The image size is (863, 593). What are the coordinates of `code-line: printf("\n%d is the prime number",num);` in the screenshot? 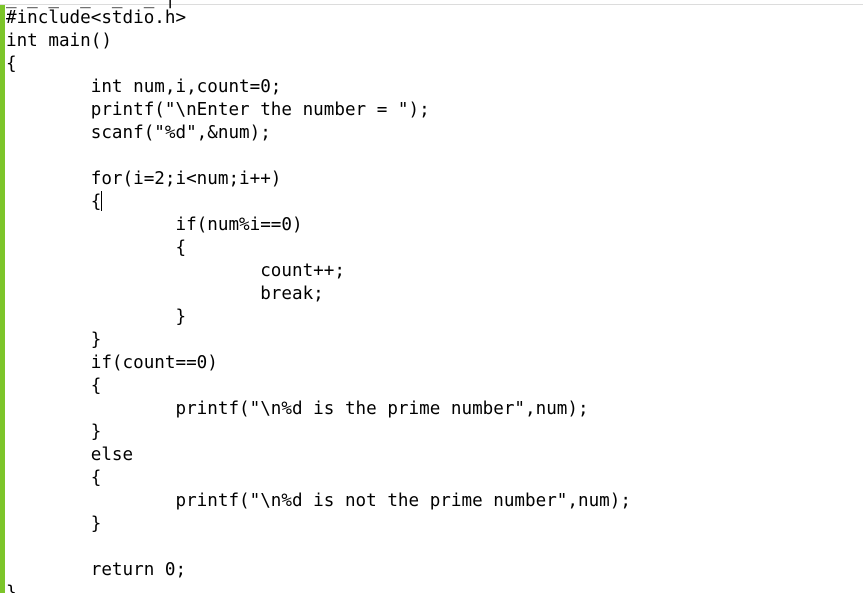 It's located at (318, 409).